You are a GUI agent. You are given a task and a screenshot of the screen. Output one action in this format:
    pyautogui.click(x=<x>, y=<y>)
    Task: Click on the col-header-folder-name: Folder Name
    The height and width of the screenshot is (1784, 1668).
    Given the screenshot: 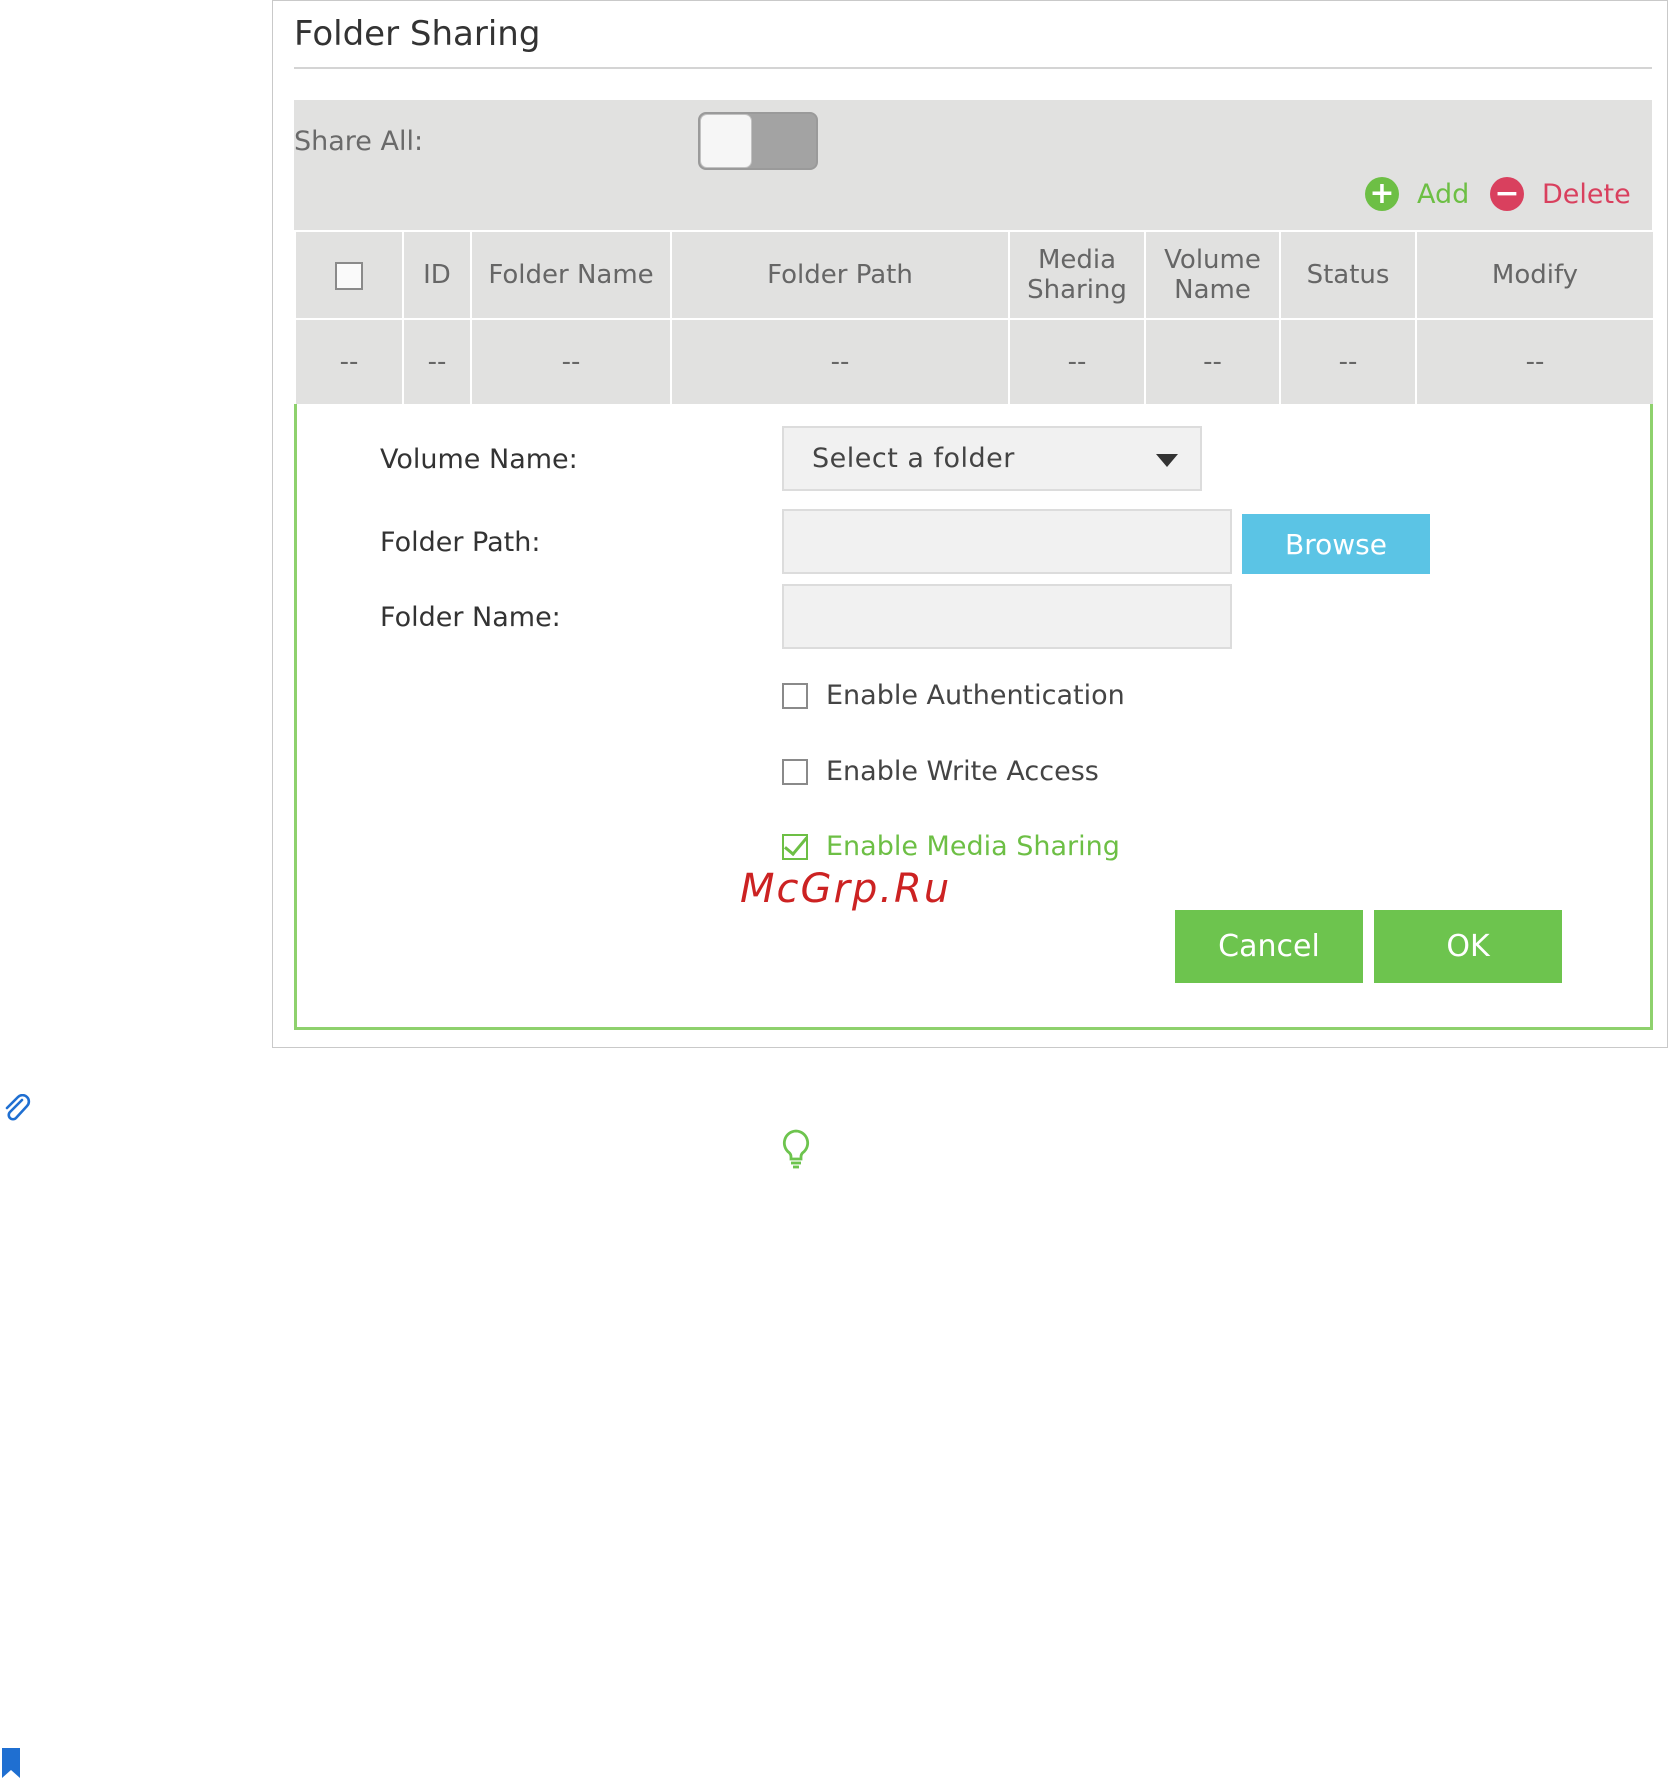 What is the action you would take?
    pyautogui.click(x=571, y=275)
    